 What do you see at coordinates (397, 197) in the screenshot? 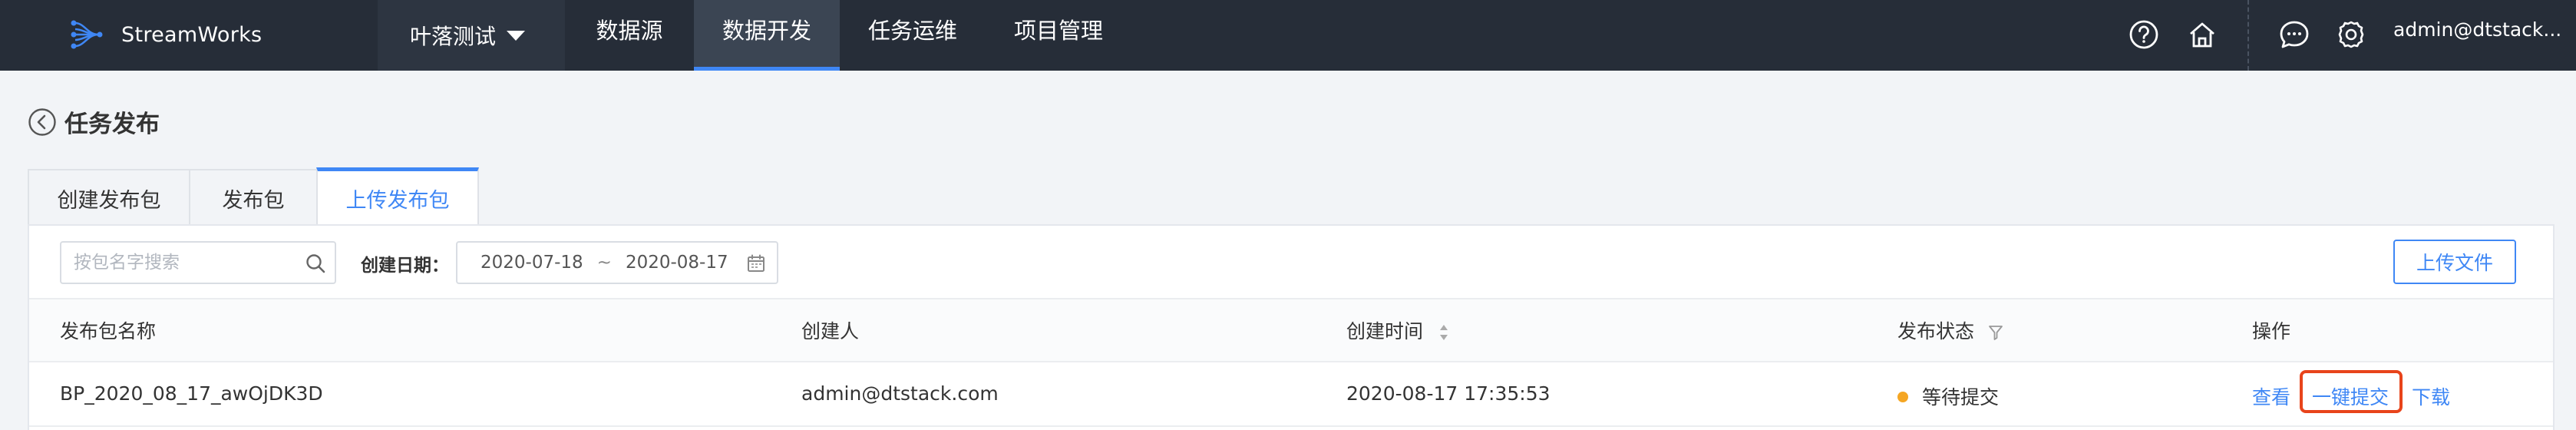
I see `tab-upload-package: 上传发布包` at bounding box center [397, 197].